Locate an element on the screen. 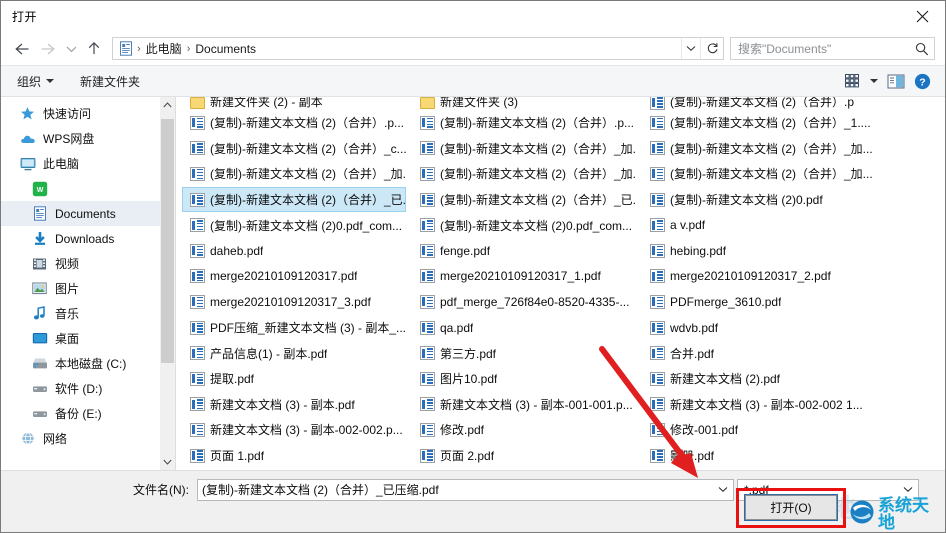 This screenshot has height=533, width=946. file-list-item: PDFmerge_3610.pdf is located at coordinates (759, 302).